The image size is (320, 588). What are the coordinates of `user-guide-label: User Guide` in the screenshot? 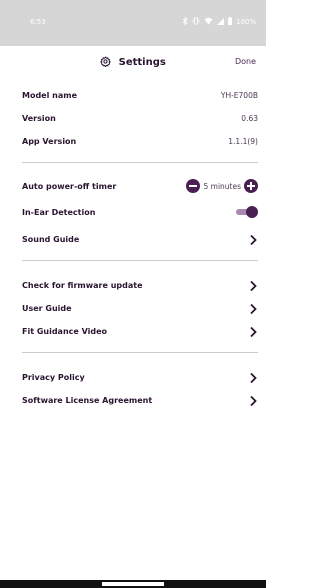 It's located at (47, 308).